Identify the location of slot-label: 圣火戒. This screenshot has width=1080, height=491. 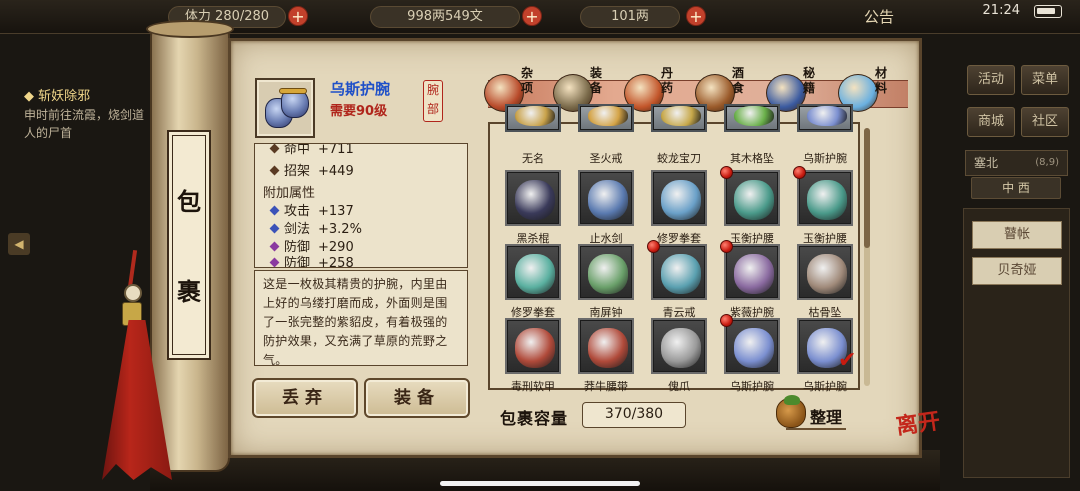
(606, 158).